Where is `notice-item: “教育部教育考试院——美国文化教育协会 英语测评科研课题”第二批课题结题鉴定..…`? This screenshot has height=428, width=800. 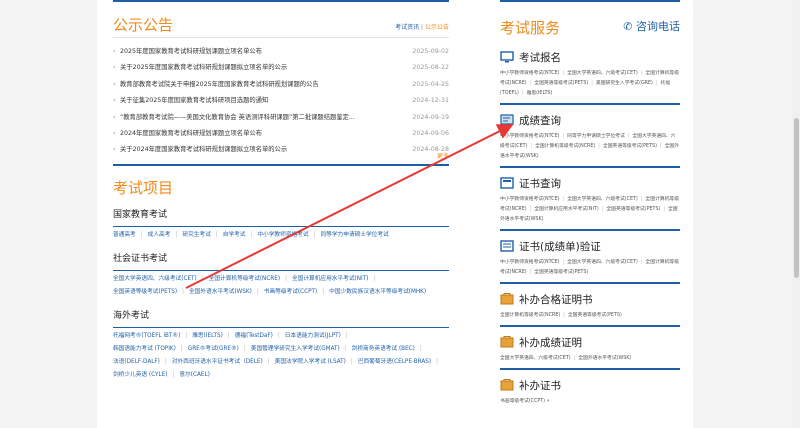 notice-item: “教育部教育考试院——美国文化教育协会 英语测评科研课题”第二批课题结题鉴定..… is located at coordinates (281, 118).